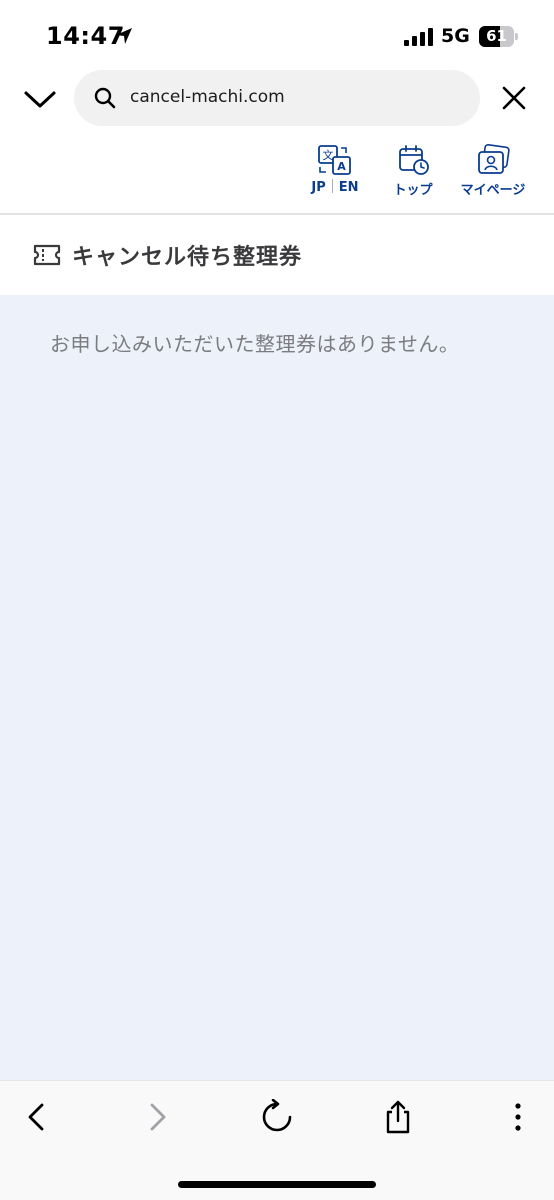 This screenshot has width=554, height=1200. I want to click on translate-icon: 文 A, so click(334, 160).